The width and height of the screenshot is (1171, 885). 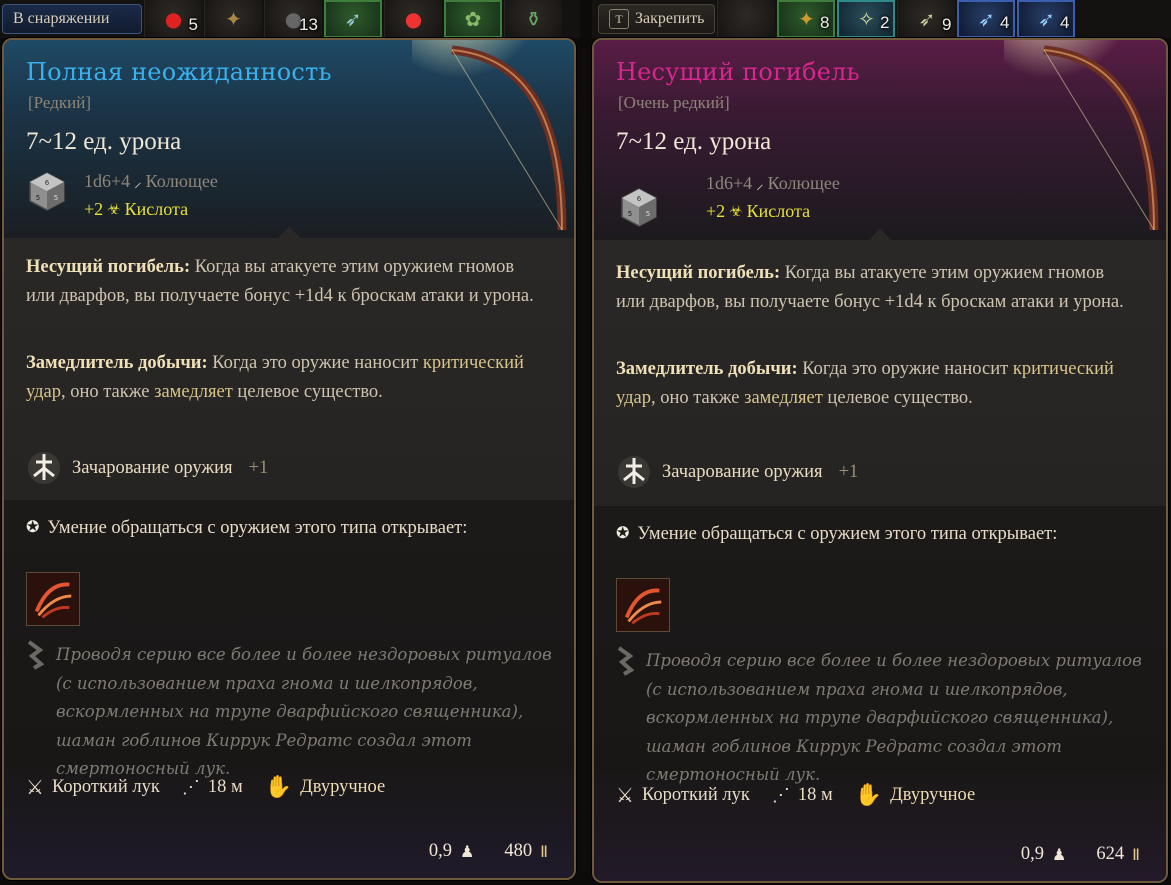 I want to click on hotbar-slot: ⚱, so click(x=533, y=19).